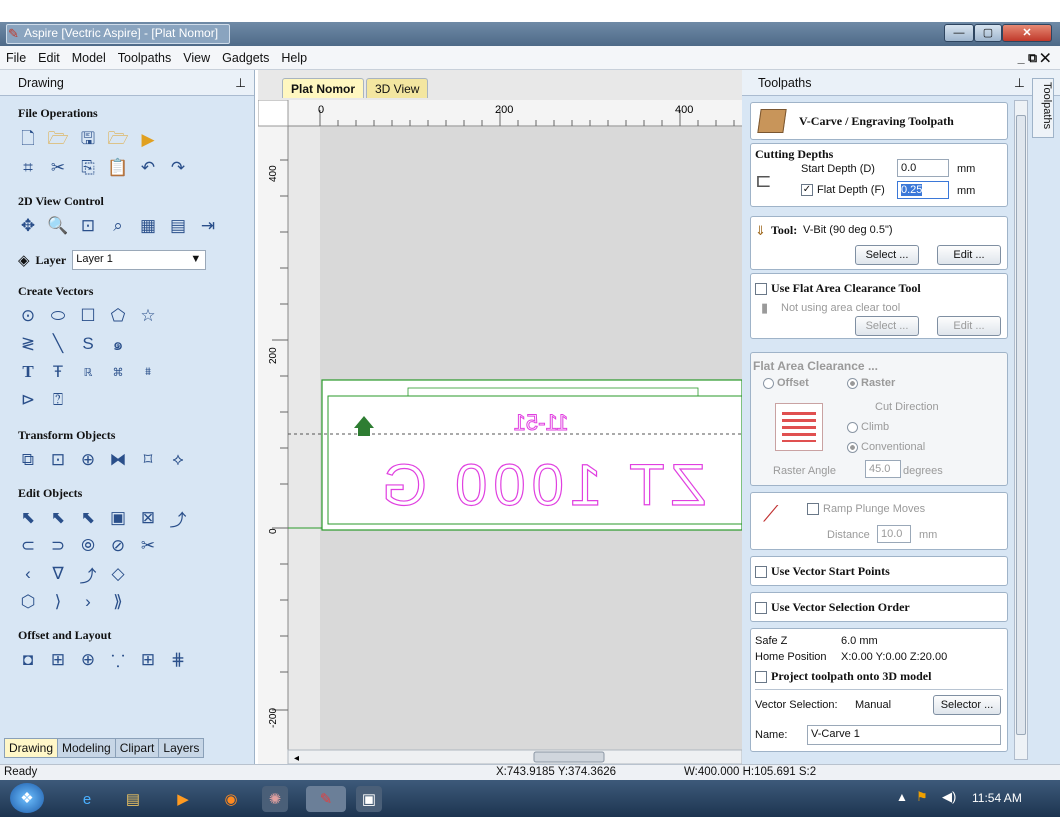 Image resolution: width=1060 pixels, height=817 pixels. Describe the element at coordinates (148, 660) in the screenshot. I see `nesting-icon: ⊞` at that location.